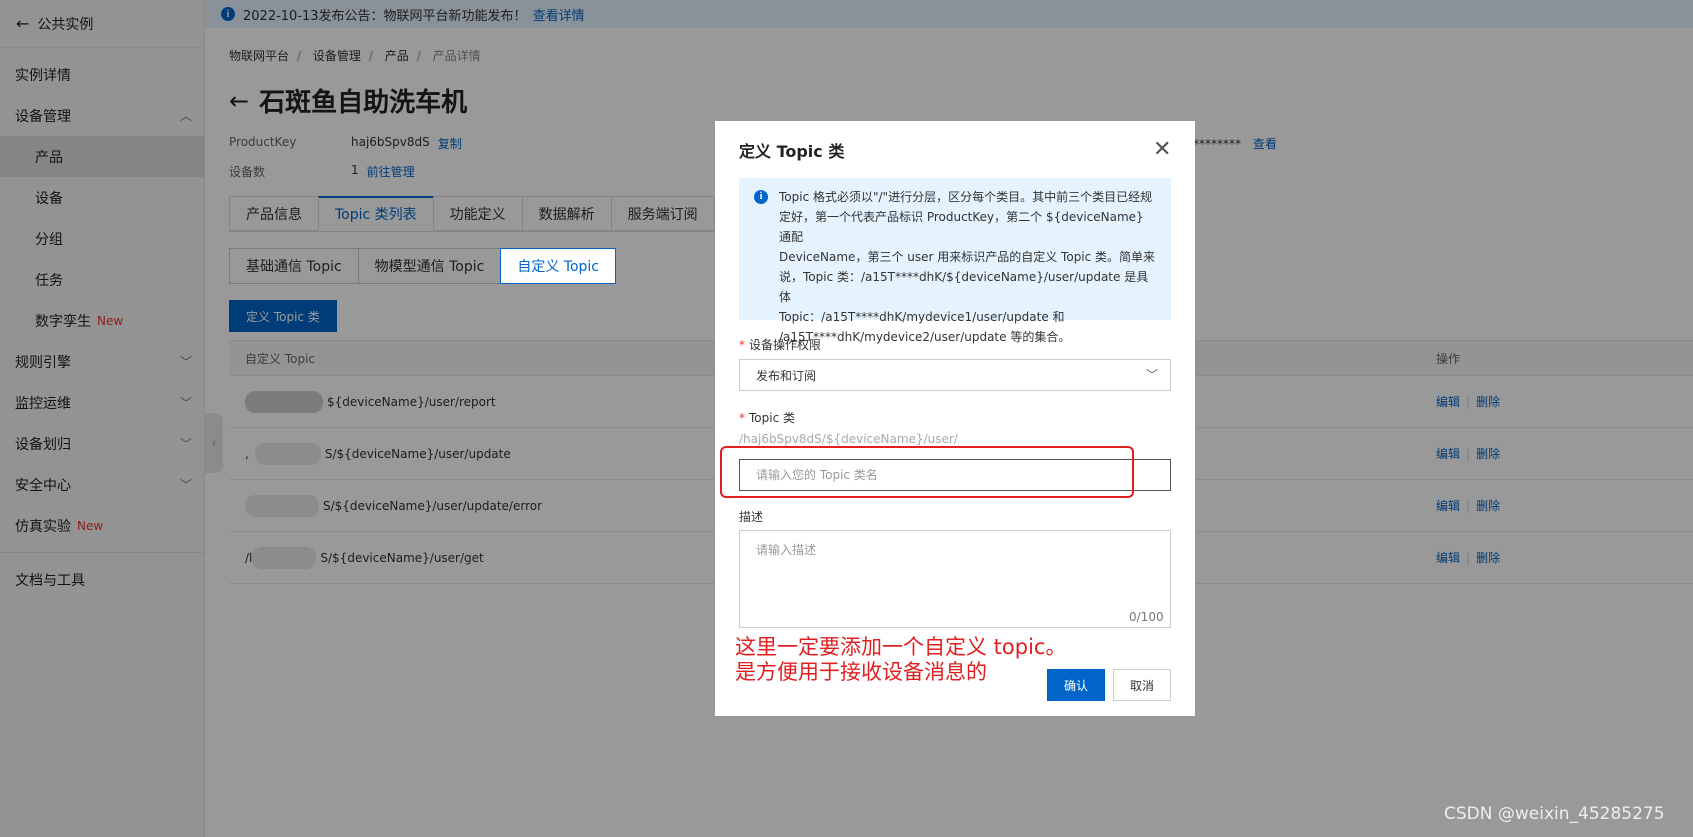  I want to click on annotation-text: 这里一定要添加一个自定义 topic。 是方便用于接收设备消息的, so click(900, 660).